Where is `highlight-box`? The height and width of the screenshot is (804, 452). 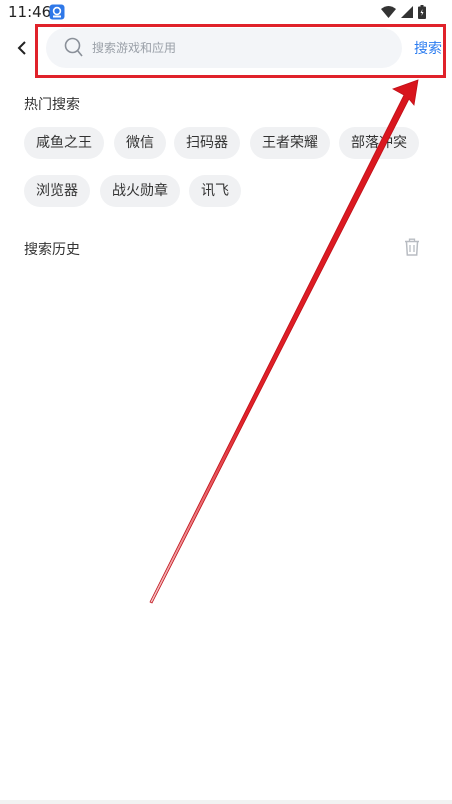 highlight-box is located at coordinates (240, 51).